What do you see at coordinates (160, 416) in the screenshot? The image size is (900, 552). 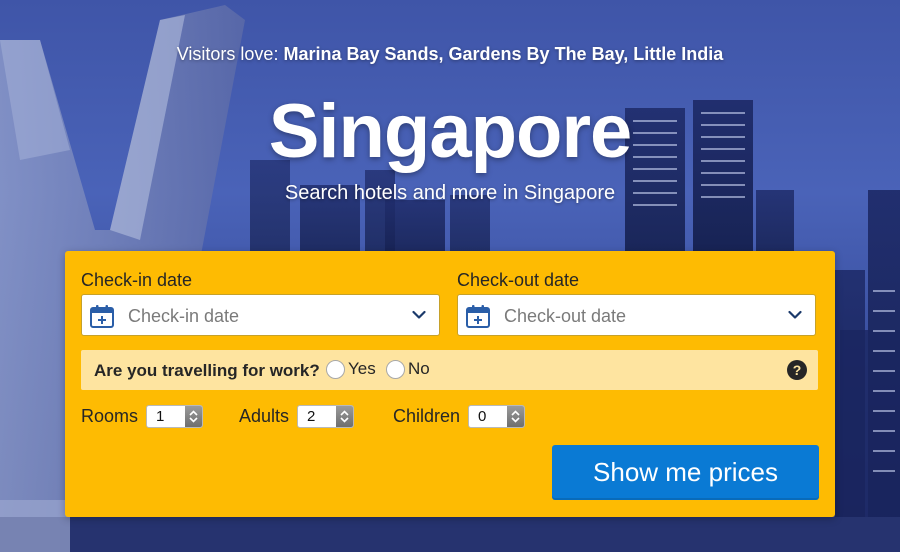 I see `rooms-value: 1` at bounding box center [160, 416].